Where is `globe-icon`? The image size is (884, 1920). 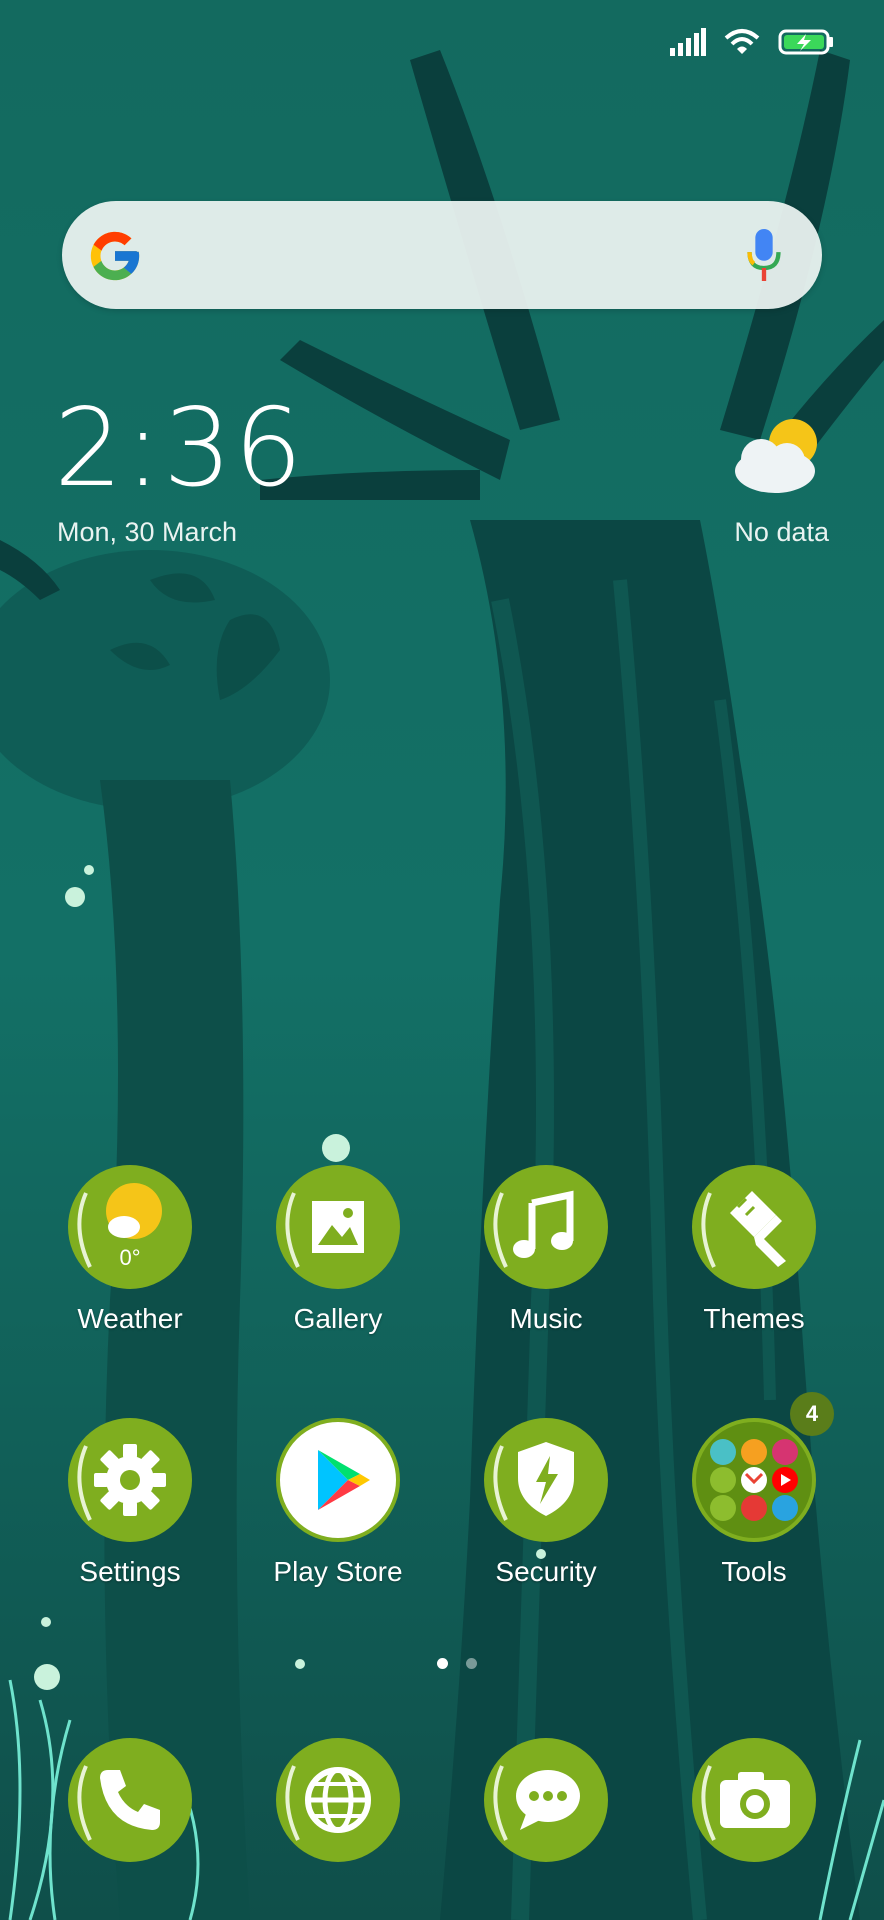
globe-icon is located at coordinates (338, 1800).